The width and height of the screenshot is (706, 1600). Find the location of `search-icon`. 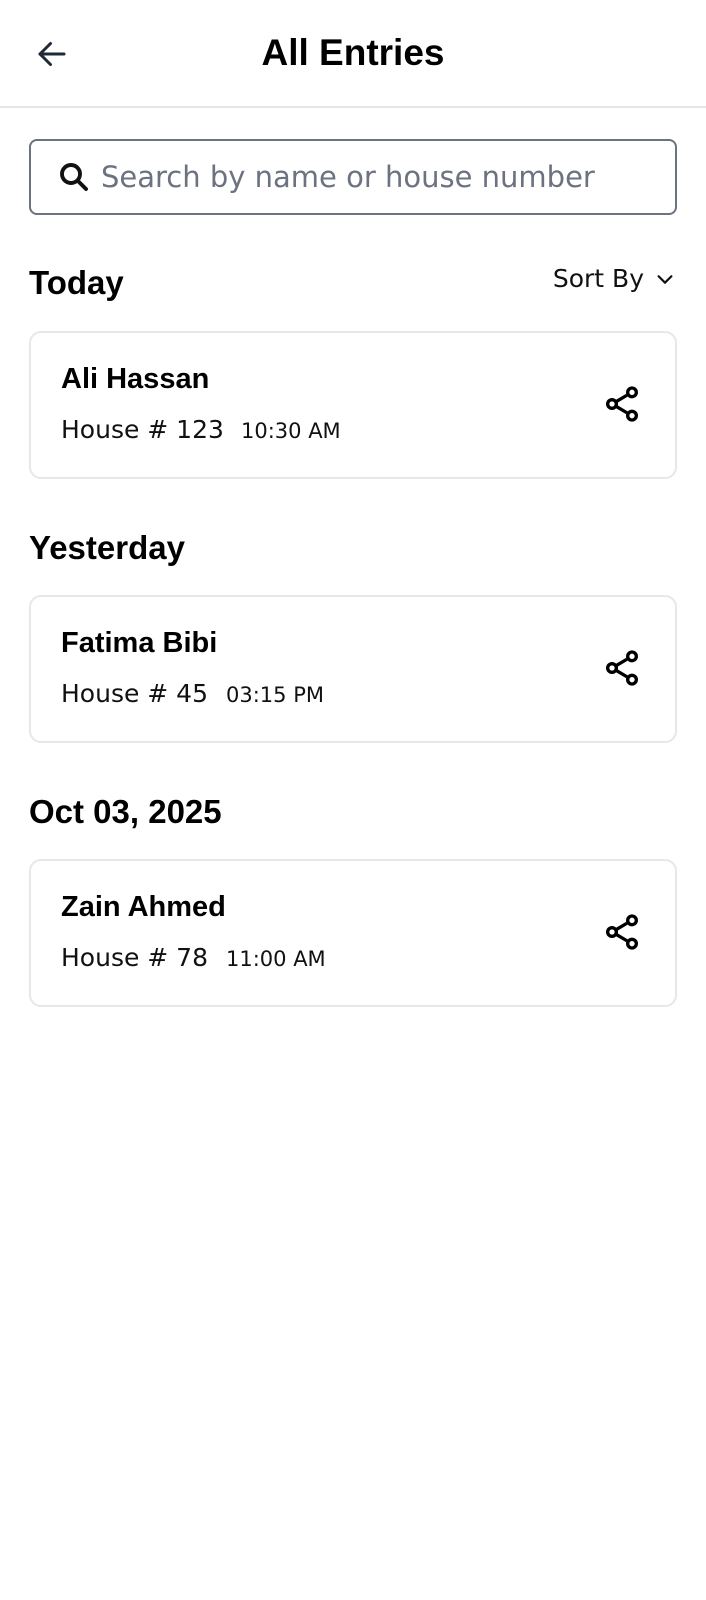

search-icon is located at coordinates (74, 177).